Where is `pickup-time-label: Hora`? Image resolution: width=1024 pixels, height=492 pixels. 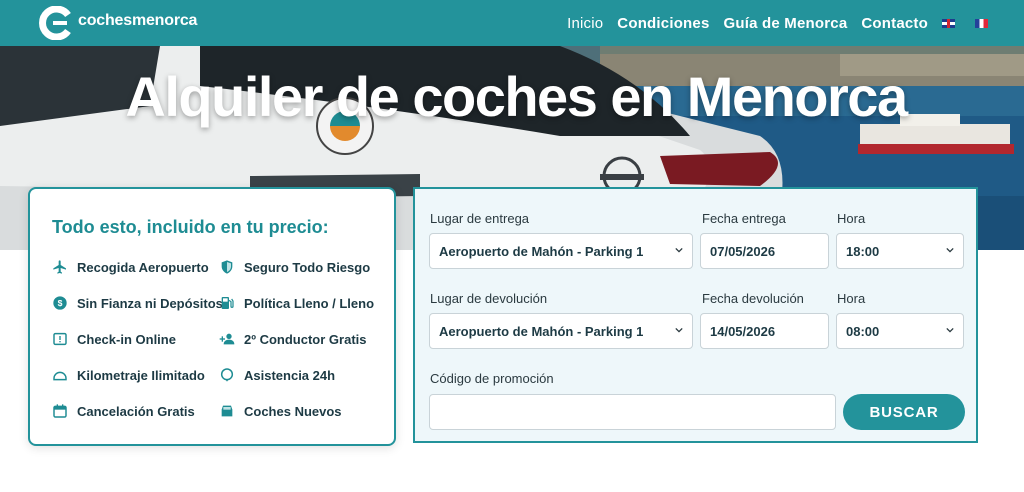 pickup-time-label: Hora is located at coordinates (851, 218).